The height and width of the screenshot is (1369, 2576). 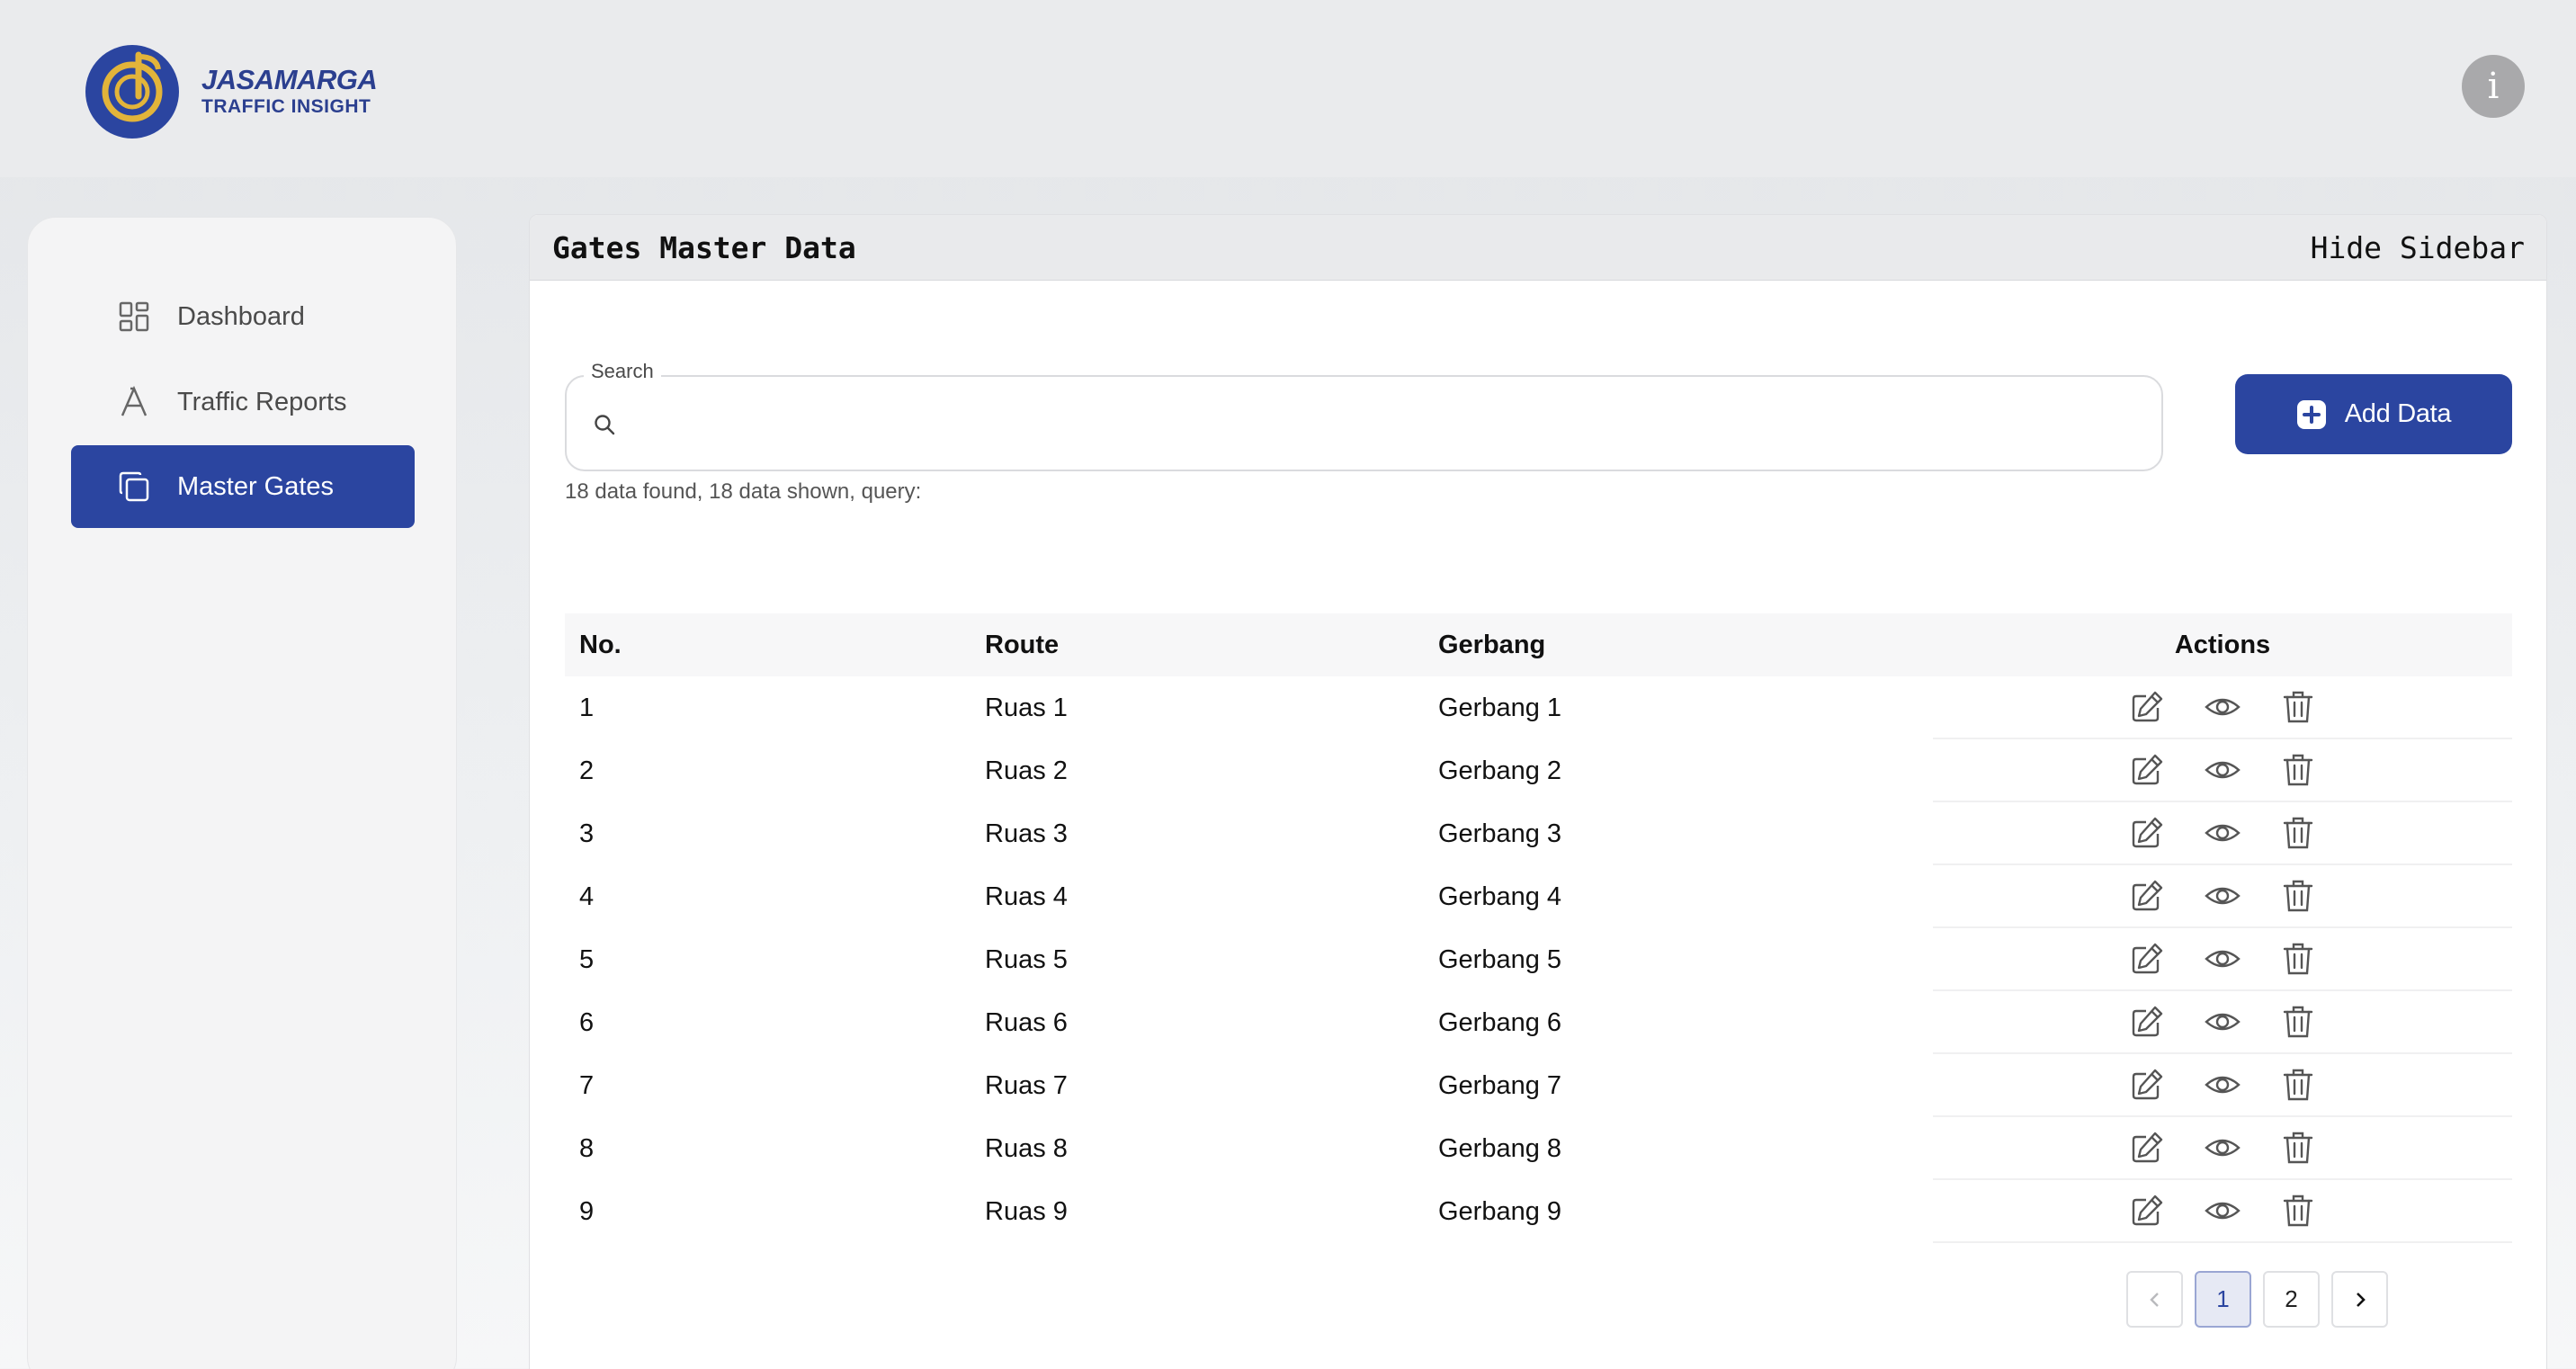 I want to click on brand-subtitle: TRAFFIC INSIGHT, so click(x=286, y=106).